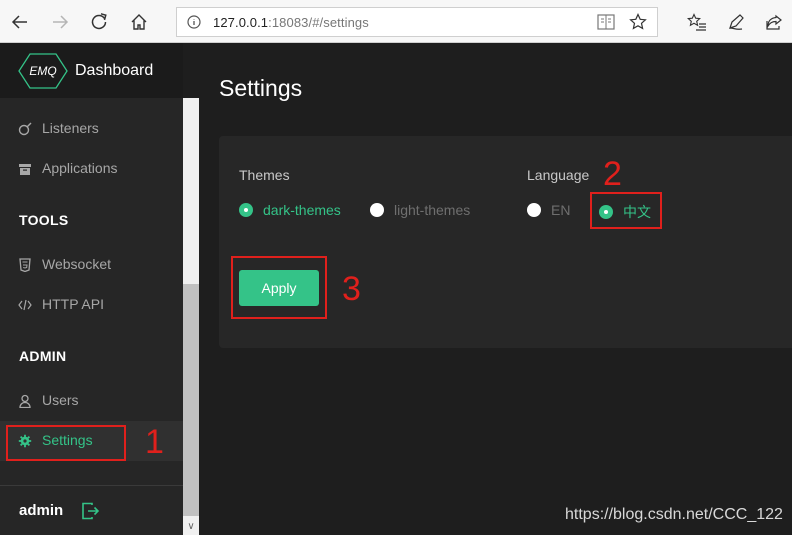 The width and height of the screenshot is (792, 535). I want to click on url-host: 127.0.0.1, so click(241, 22).